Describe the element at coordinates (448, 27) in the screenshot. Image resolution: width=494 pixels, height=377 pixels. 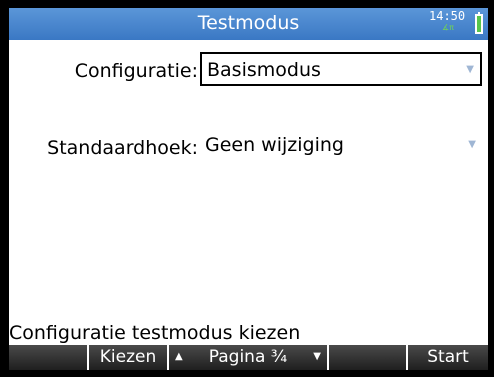
I see `angle-mode-indicator: ∡π` at that location.